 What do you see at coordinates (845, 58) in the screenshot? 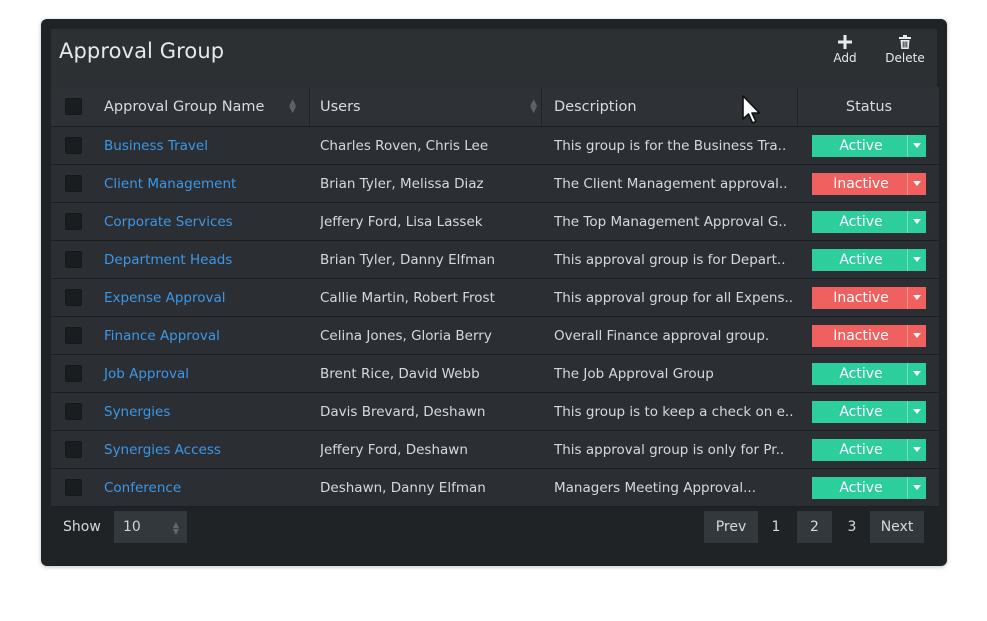
I see `add-label: Add` at bounding box center [845, 58].